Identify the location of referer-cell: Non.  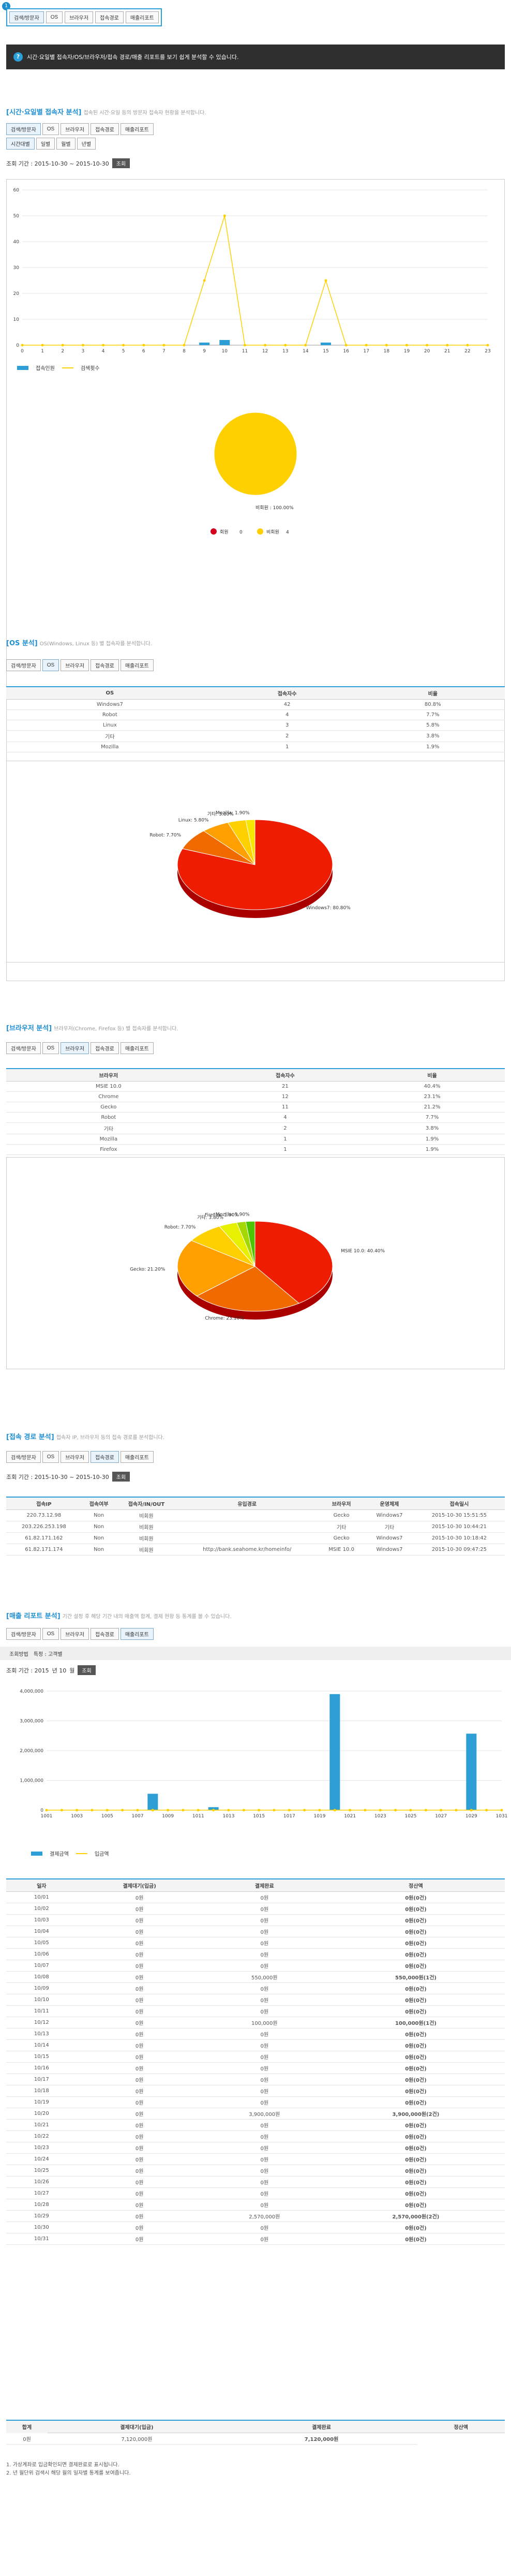
(98, 1538).